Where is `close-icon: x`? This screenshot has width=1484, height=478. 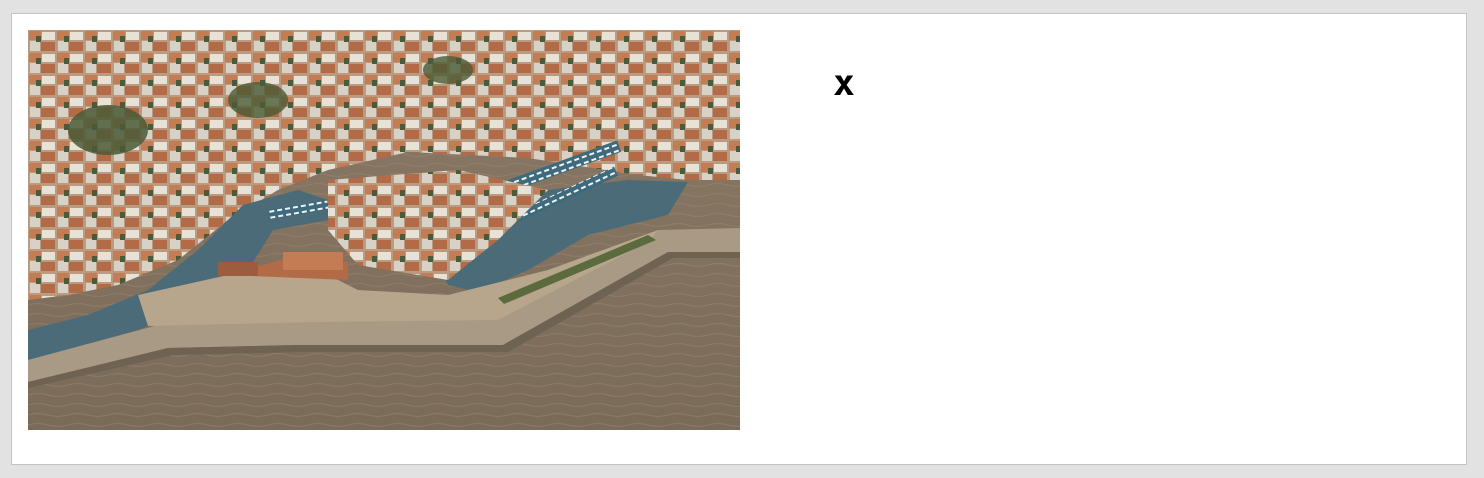 close-icon: x is located at coordinates (844, 84).